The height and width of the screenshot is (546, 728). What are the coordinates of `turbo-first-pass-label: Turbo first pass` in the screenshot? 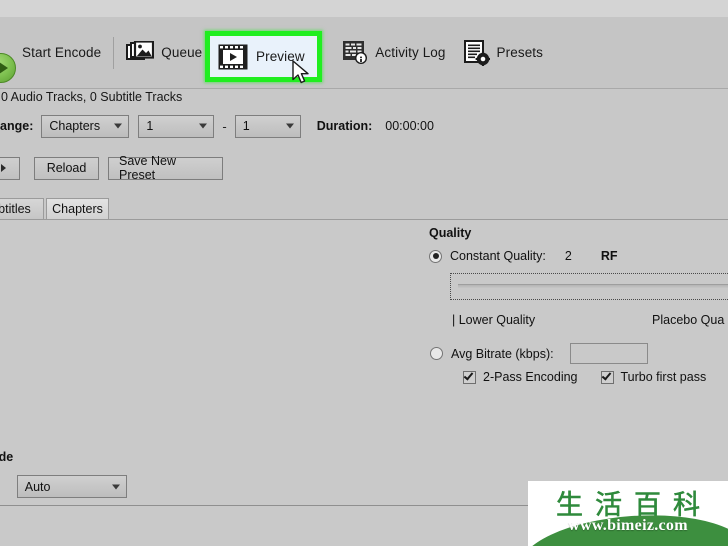 It's located at (663, 377).